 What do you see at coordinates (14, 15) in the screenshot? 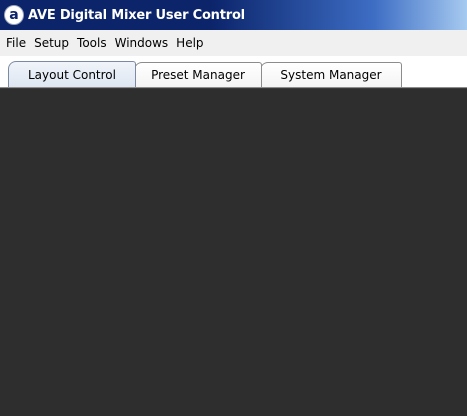
I see `app-logo-icon: a` at bounding box center [14, 15].